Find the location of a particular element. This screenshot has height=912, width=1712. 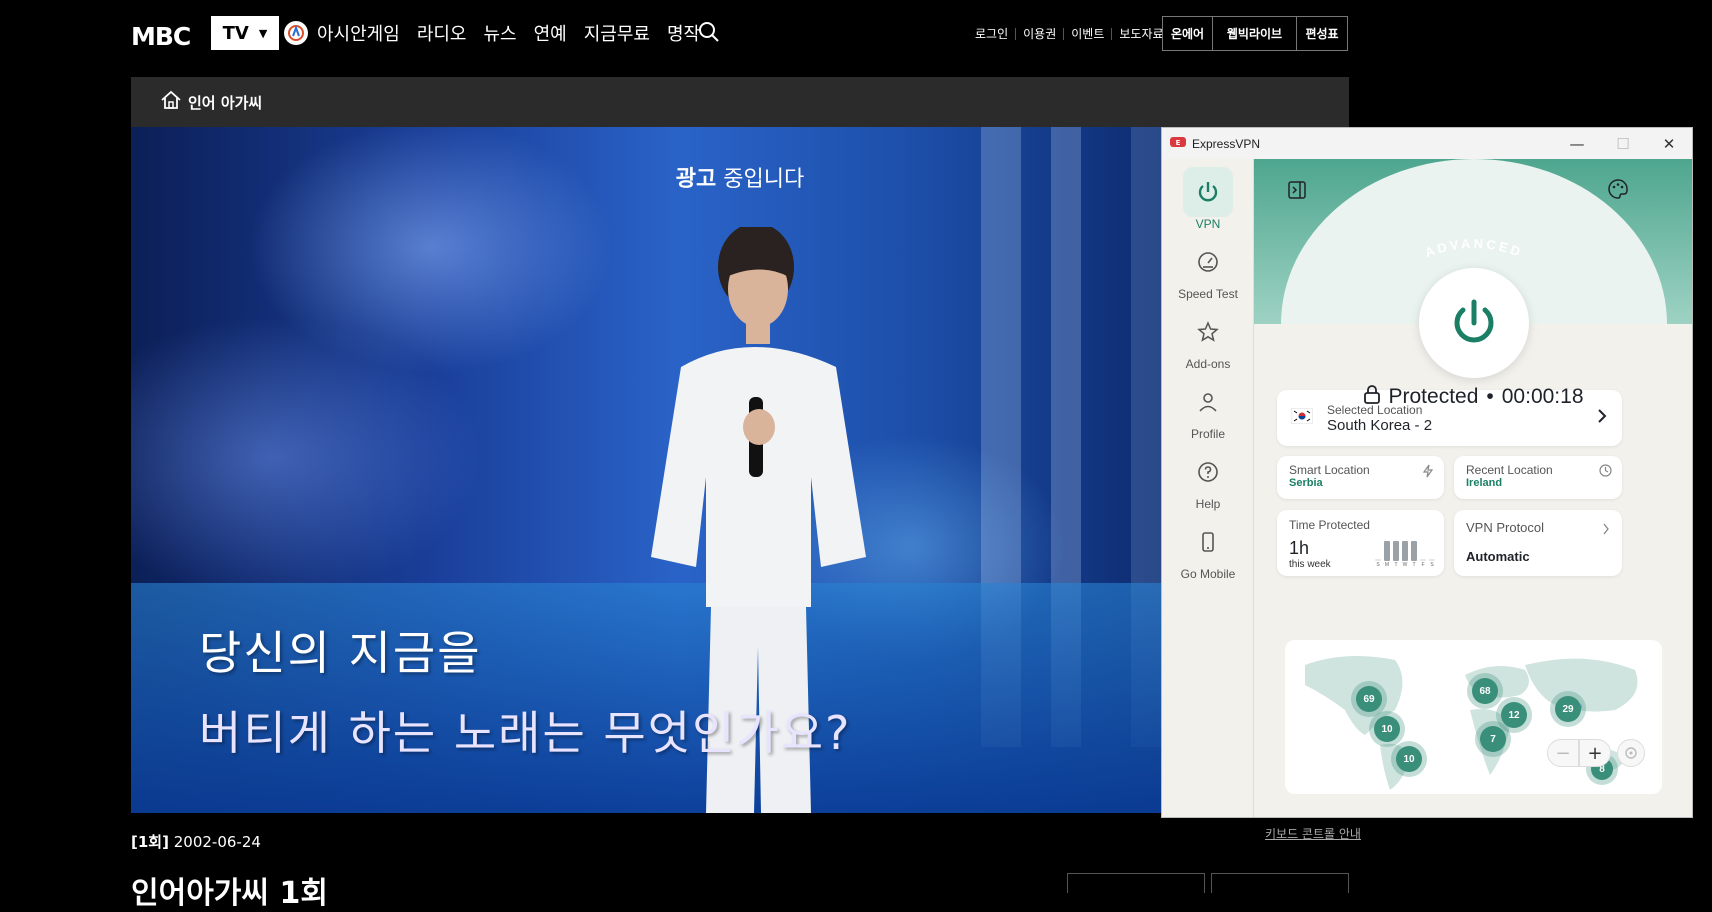

keyboard-help-link: 키보드 콘트롤 안내 is located at coordinates (1313, 833).